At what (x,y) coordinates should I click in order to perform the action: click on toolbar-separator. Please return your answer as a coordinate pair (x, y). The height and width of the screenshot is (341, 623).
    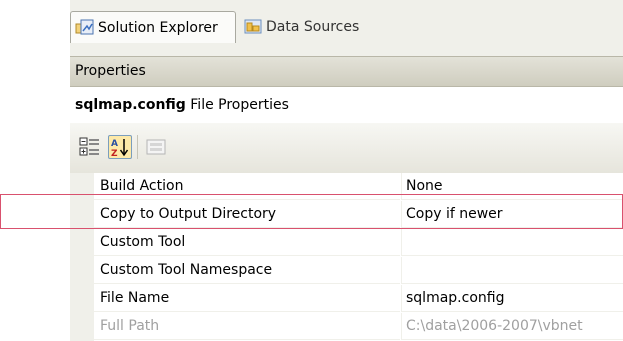
    Looking at the image, I should click on (137, 147).